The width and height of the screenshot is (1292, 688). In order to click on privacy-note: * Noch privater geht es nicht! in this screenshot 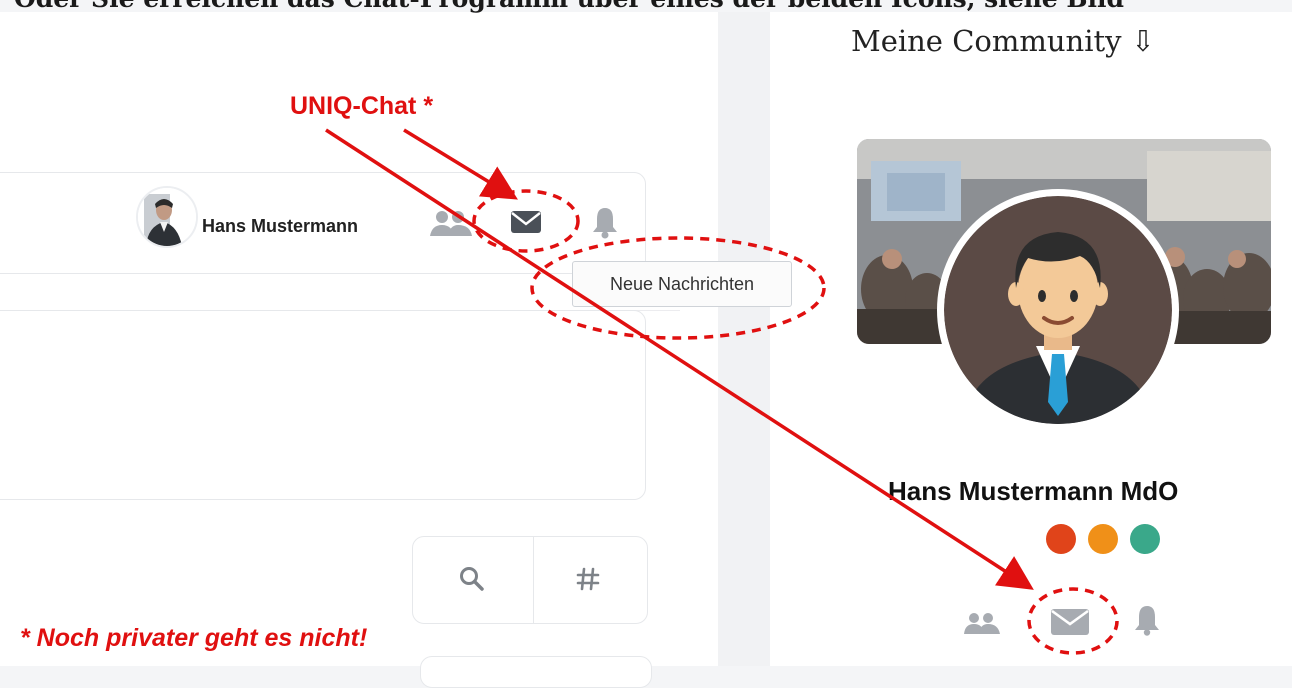, I will do `click(194, 638)`.